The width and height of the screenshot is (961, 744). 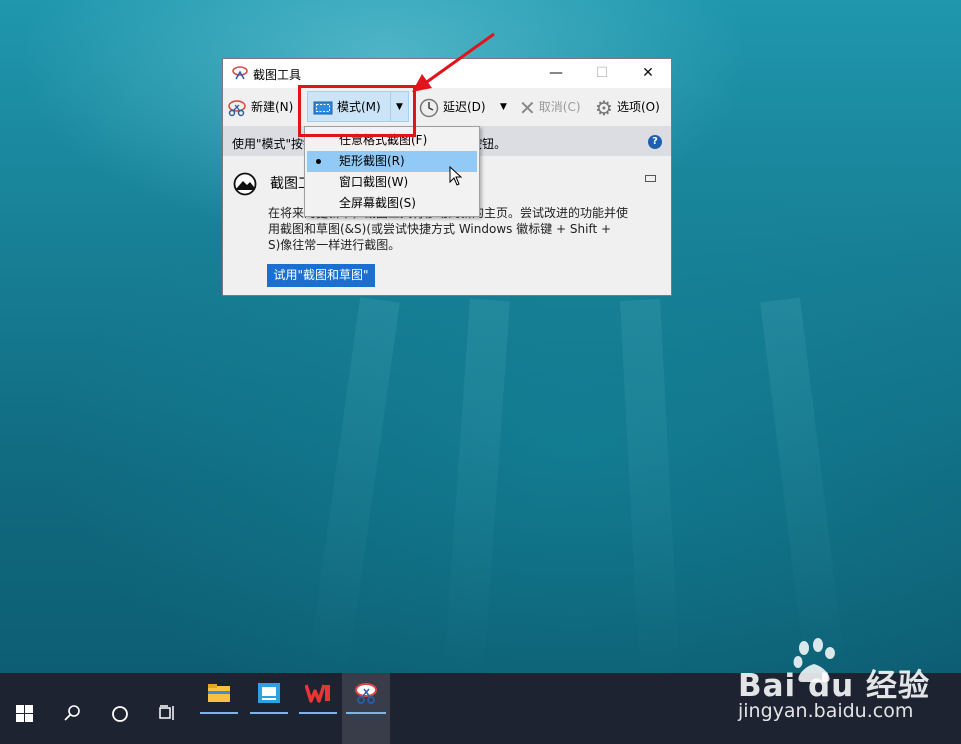 I want to click on wps-office-icon, so click(x=317, y=693).